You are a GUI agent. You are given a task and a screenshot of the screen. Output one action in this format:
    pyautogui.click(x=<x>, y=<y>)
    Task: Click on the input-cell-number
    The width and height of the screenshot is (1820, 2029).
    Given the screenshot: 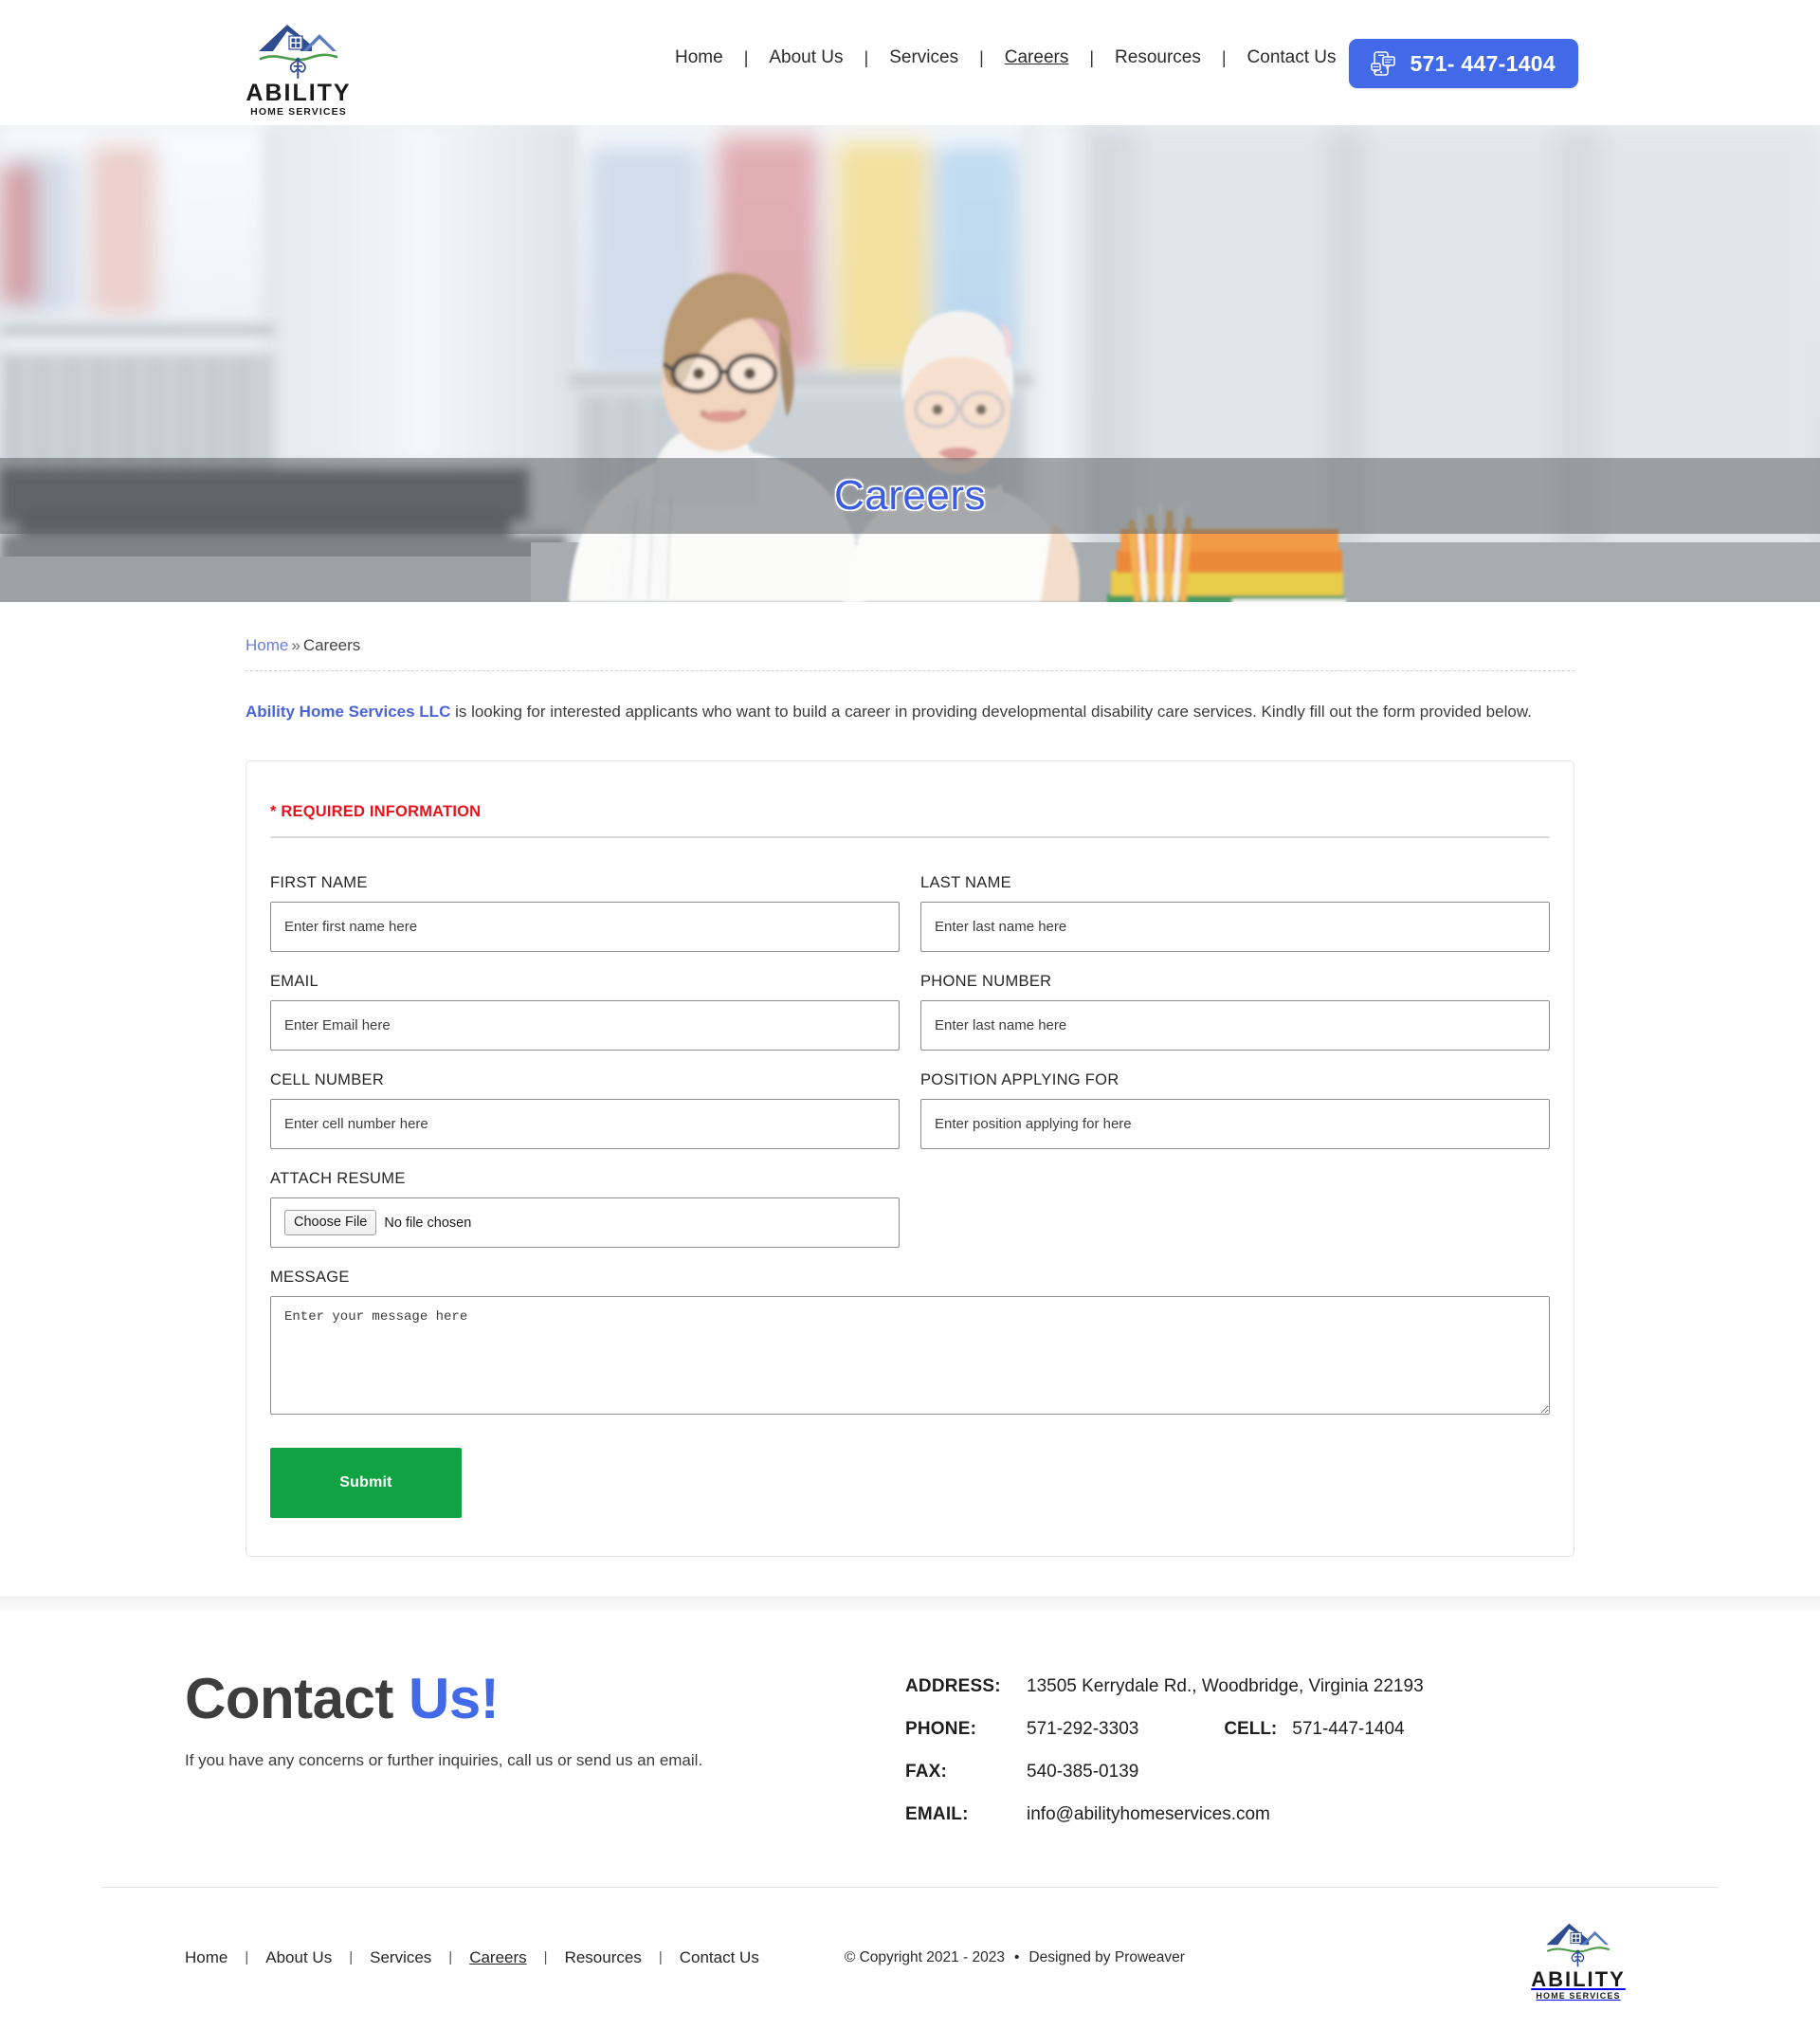 What is the action you would take?
    pyautogui.click(x=585, y=1124)
    